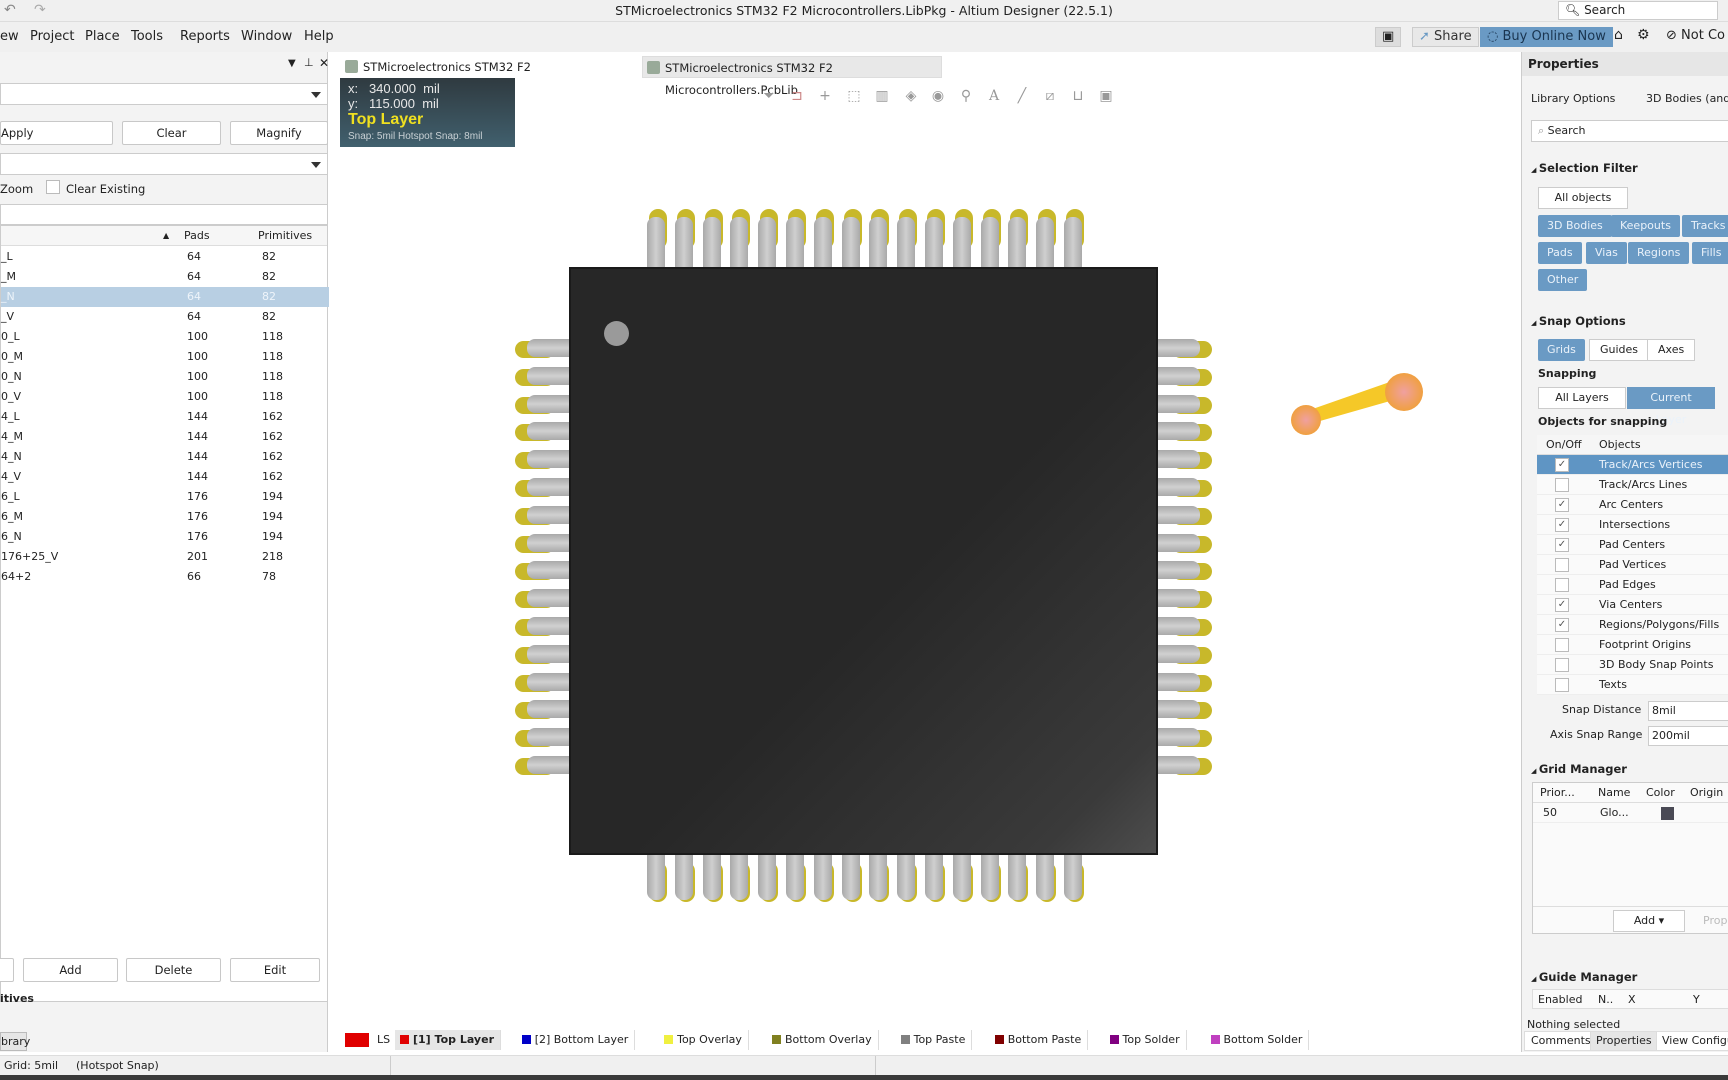 The width and height of the screenshot is (1728, 1080). Describe the element at coordinates (911, 97) in the screenshot. I see `component-icon: ◈` at that location.